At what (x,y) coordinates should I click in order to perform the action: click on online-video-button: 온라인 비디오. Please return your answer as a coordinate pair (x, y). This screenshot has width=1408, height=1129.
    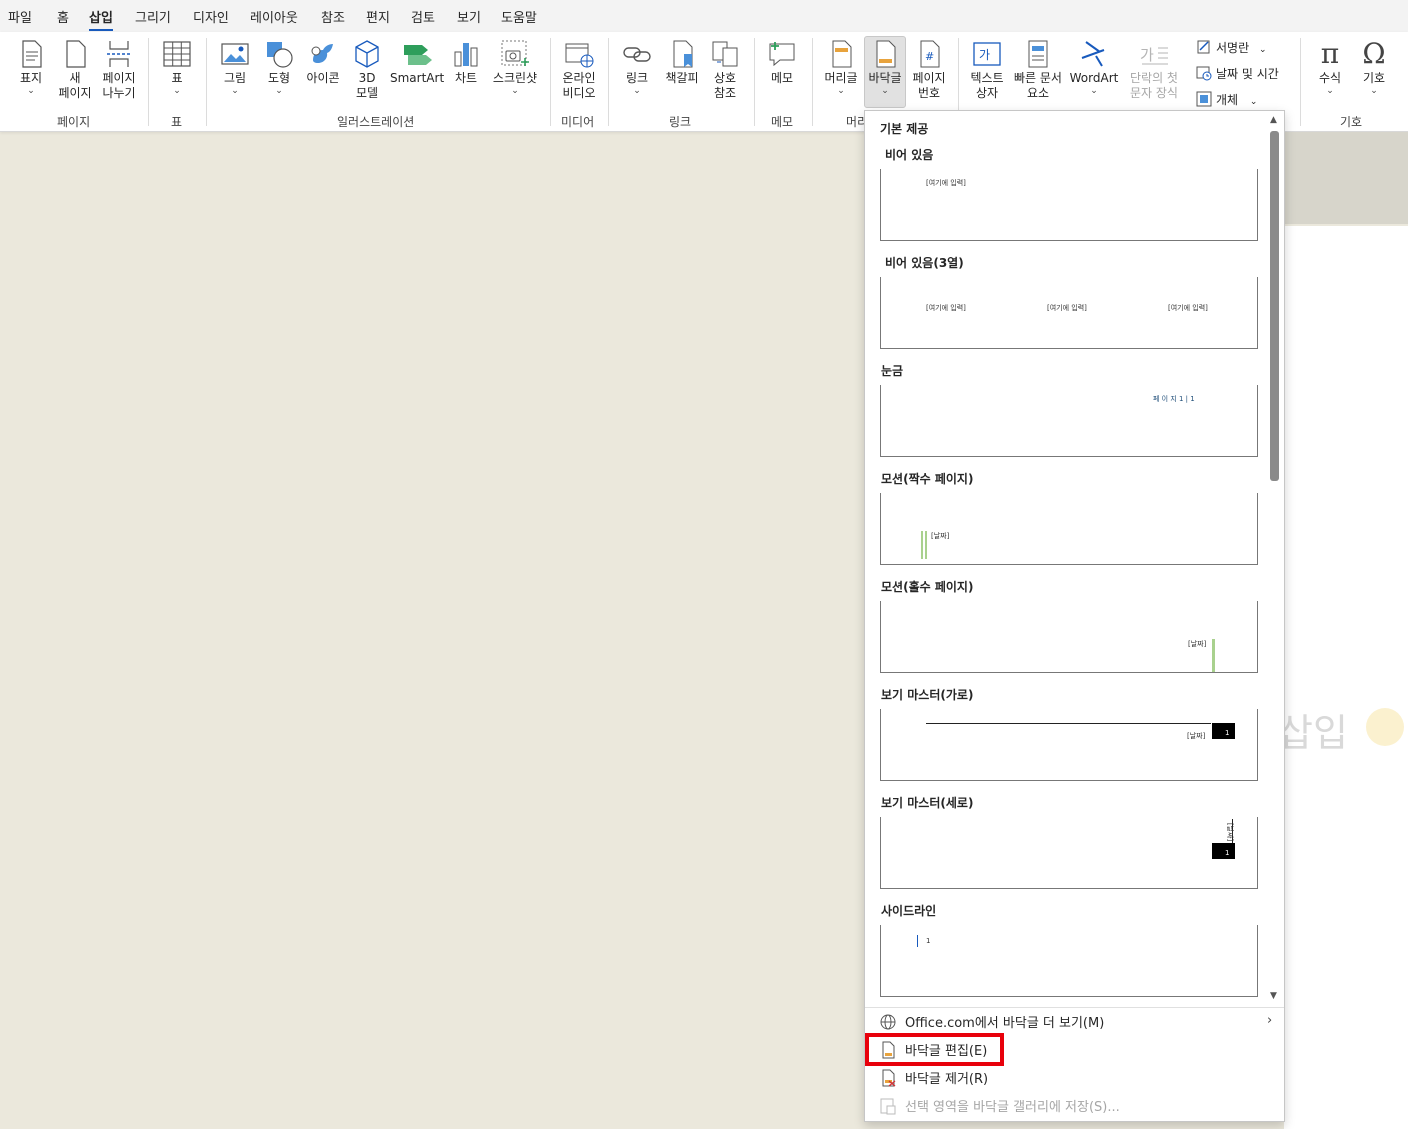
    Looking at the image, I should click on (579, 69).